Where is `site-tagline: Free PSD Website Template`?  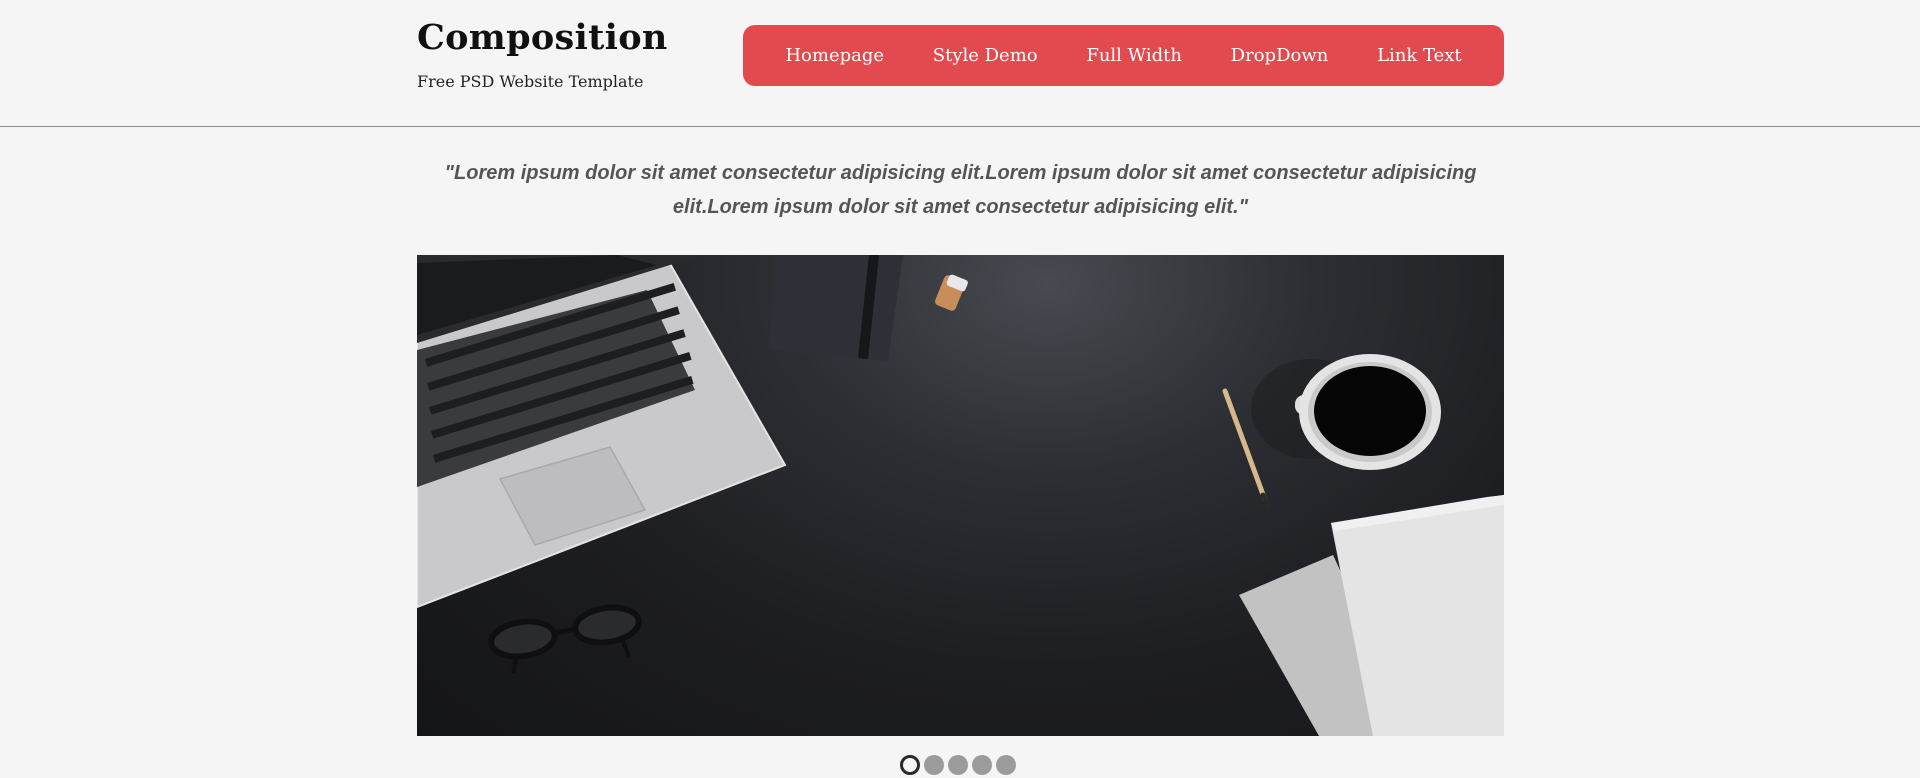 site-tagline: Free PSD Website Template is located at coordinates (530, 81).